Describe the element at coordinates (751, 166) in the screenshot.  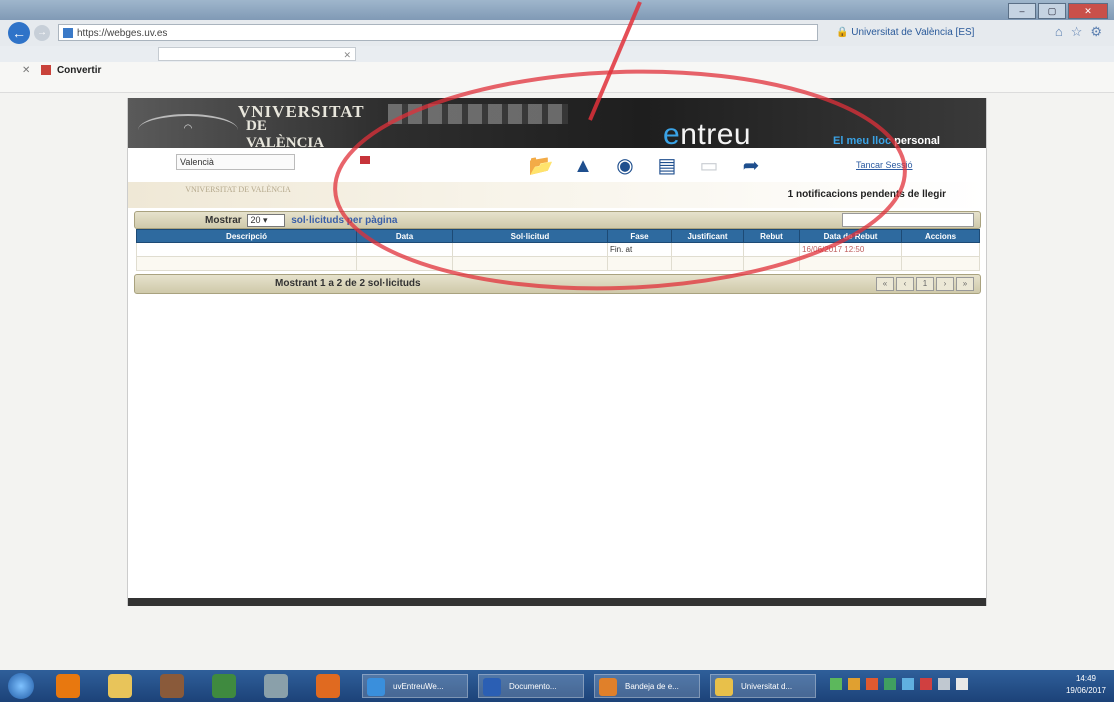
I see `folder-arrow-icon: ➦` at that location.